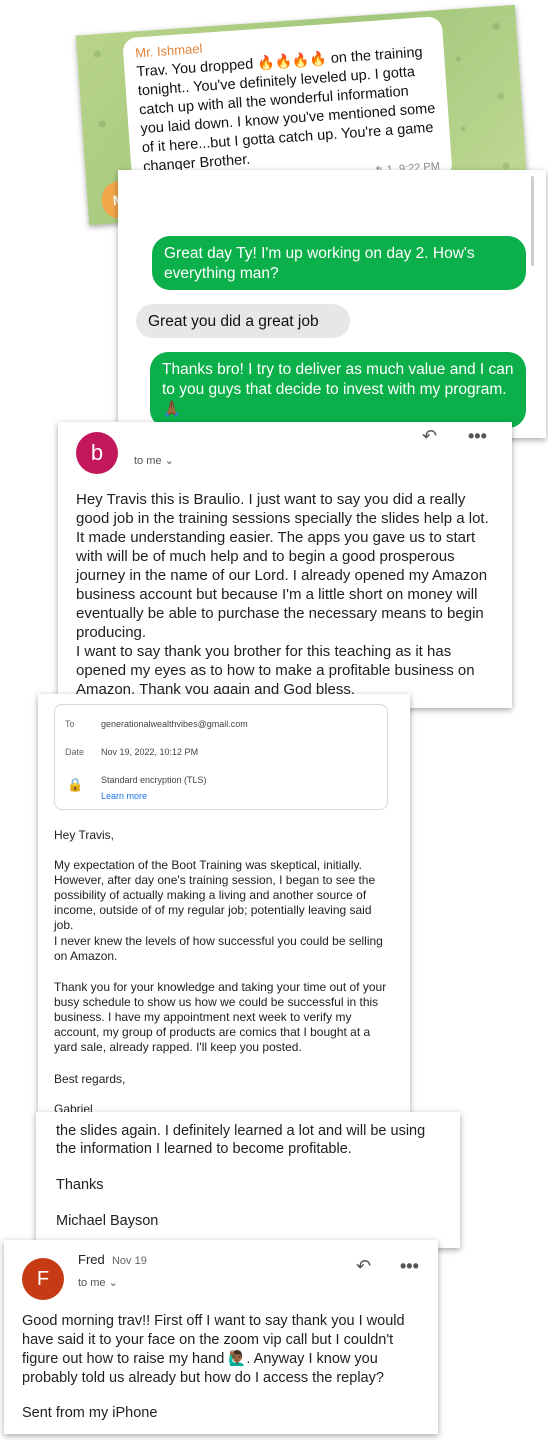 Image resolution: width=548 pixels, height=1440 pixels. Describe the element at coordinates (124, 796) in the screenshot. I see `learn-more-link: Learn more` at that location.